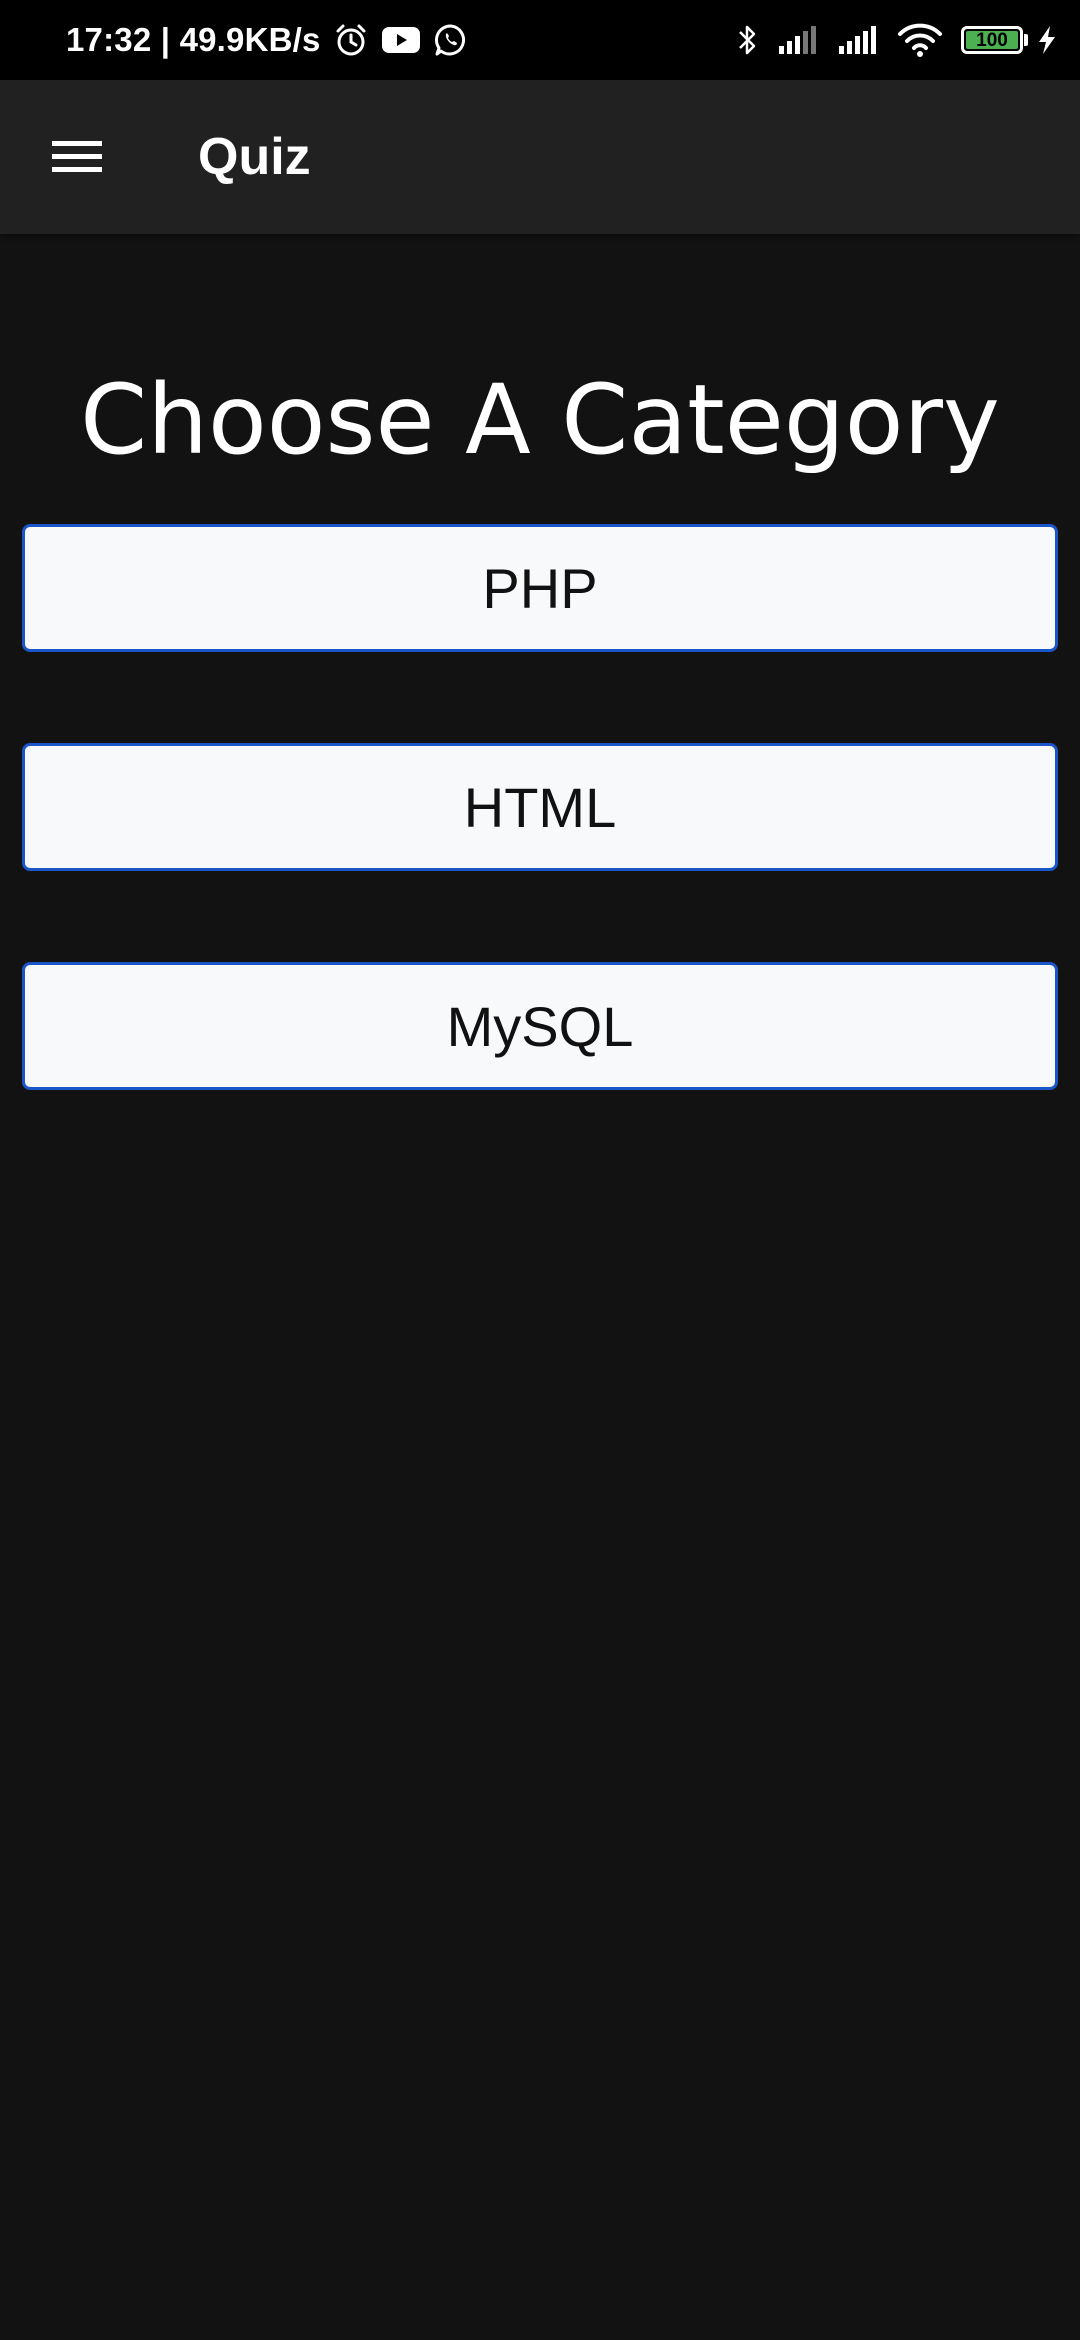  What do you see at coordinates (747, 40) in the screenshot?
I see `bluetooth-icon` at bounding box center [747, 40].